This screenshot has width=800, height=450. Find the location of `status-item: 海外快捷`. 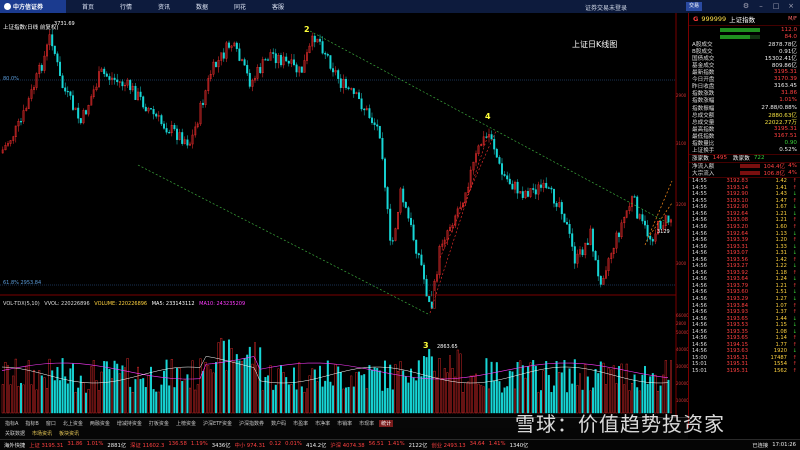

status-item: 海外快捷 is located at coordinates (14, 445).